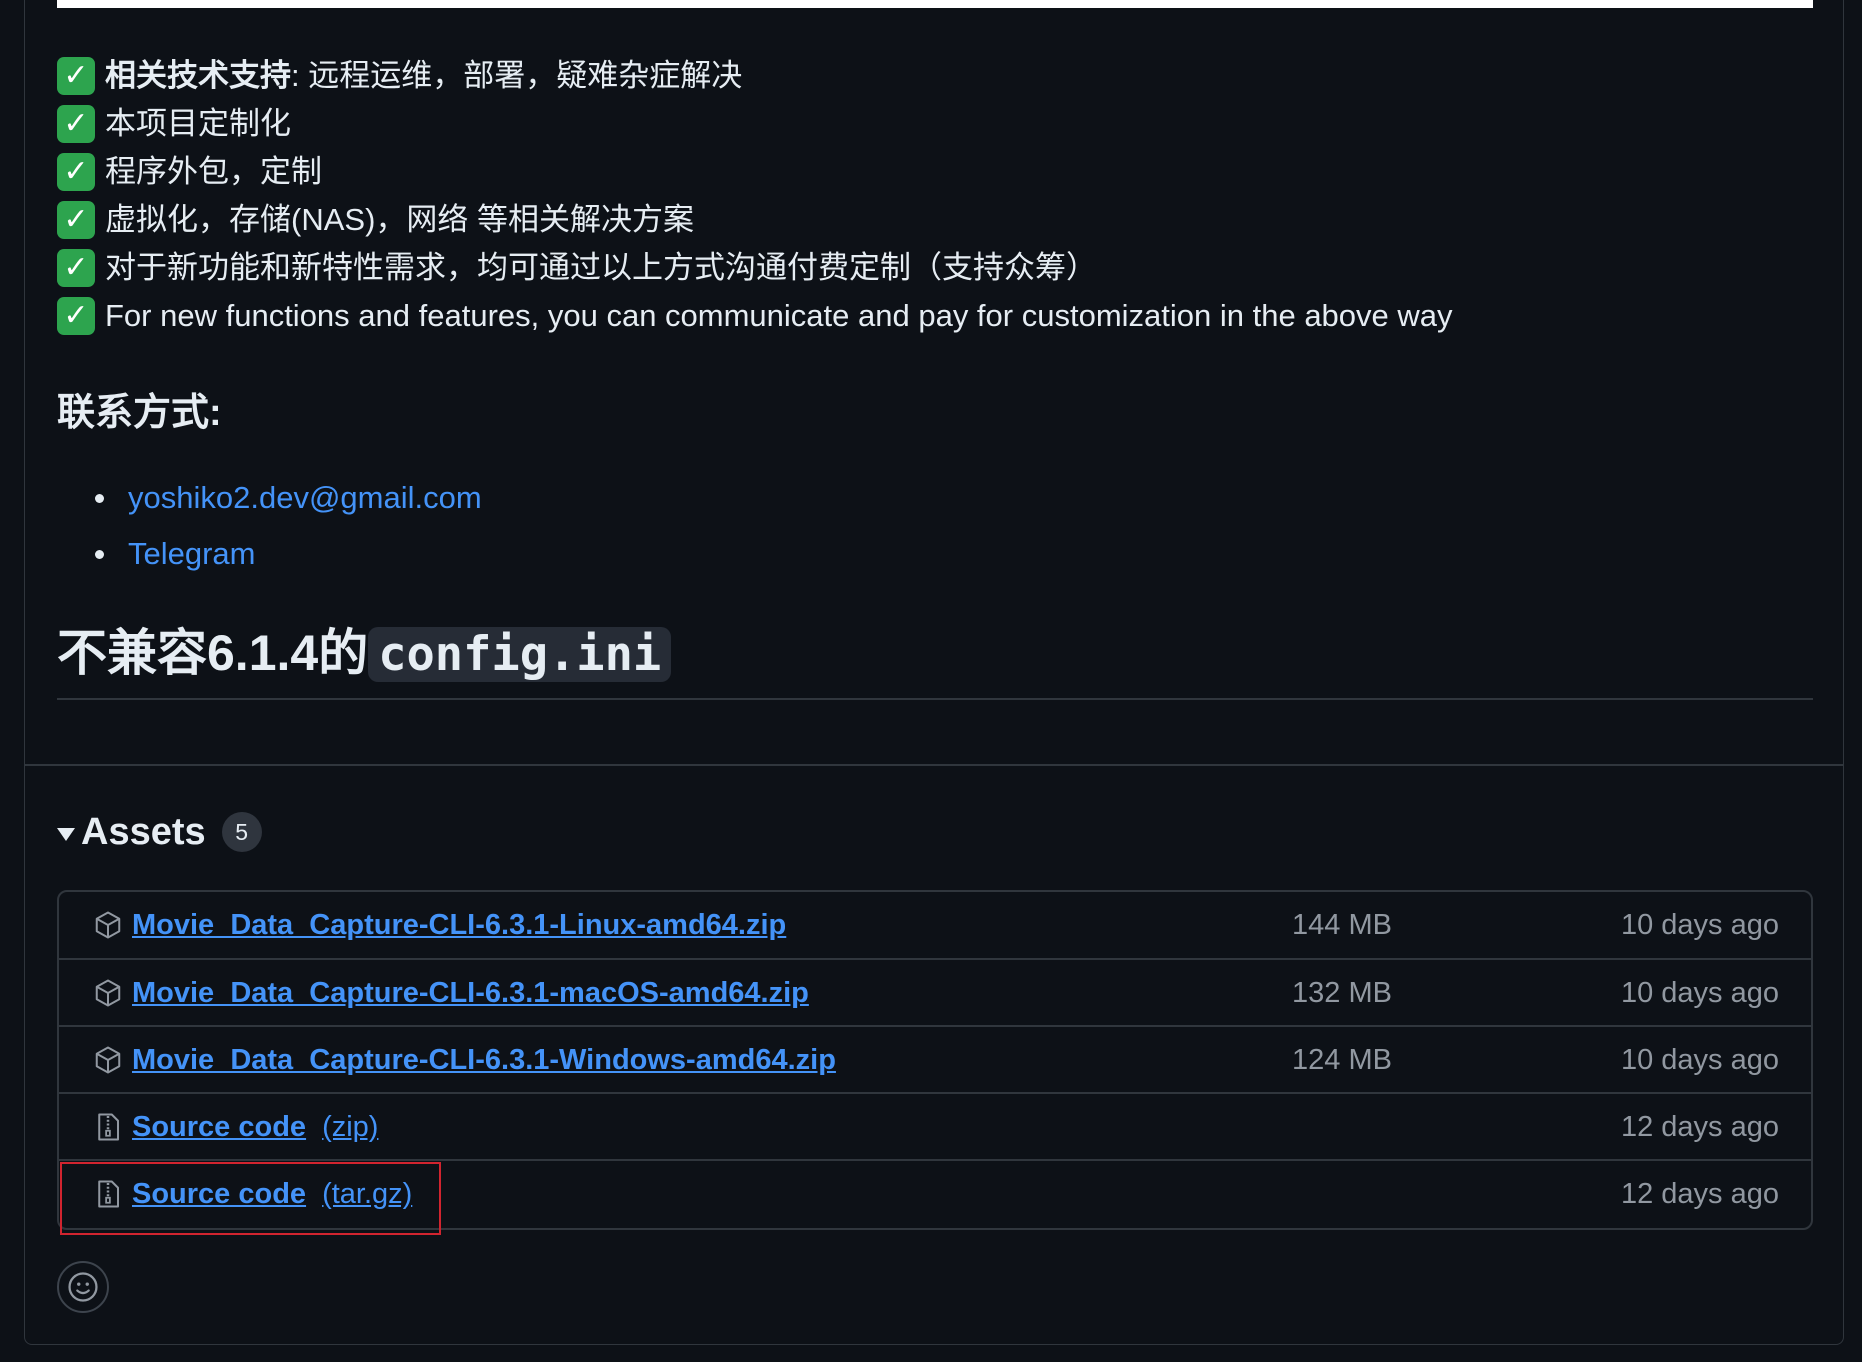 The image size is (1862, 1362). What do you see at coordinates (198, 123) in the screenshot?
I see `feature-text: 本项目定制化` at bounding box center [198, 123].